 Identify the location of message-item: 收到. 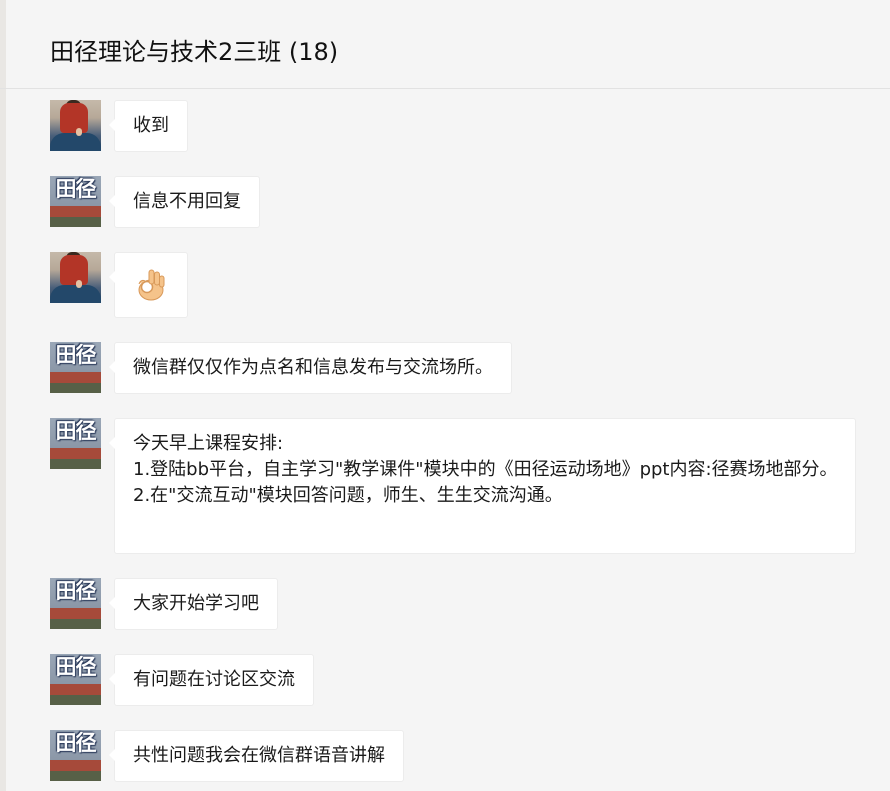
(453, 126).